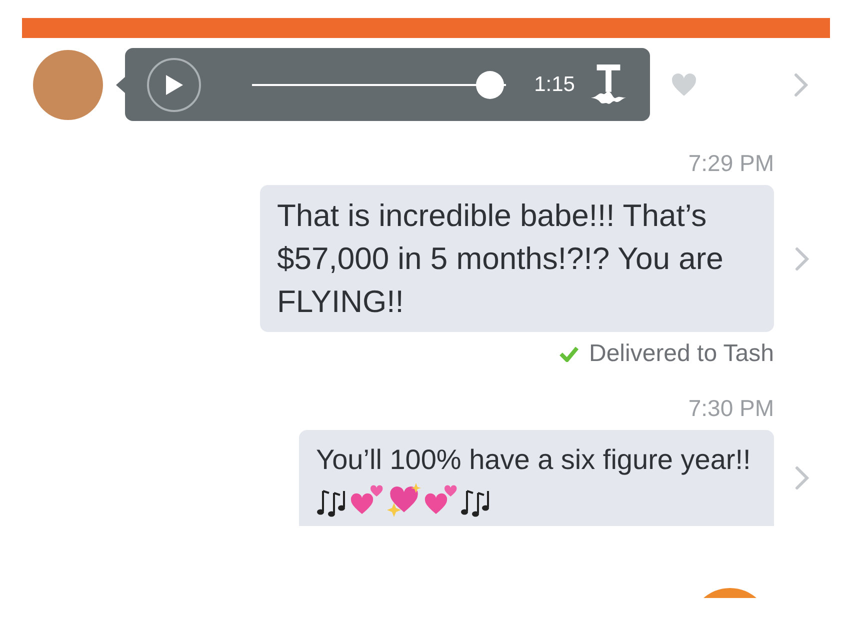  Describe the element at coordinates (404, 500) in the screenshot. I see `sparkling-heart-icon` at that location.